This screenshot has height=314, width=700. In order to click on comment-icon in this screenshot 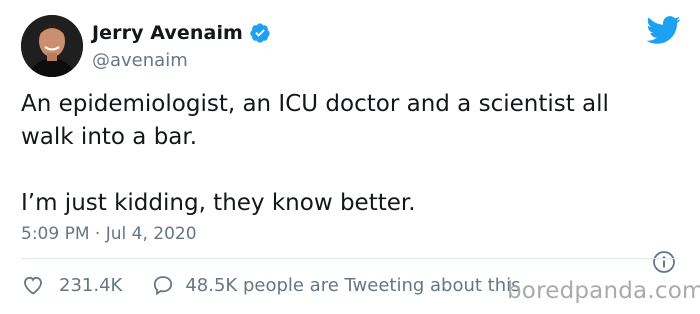, I will do `click(163, 285)`.